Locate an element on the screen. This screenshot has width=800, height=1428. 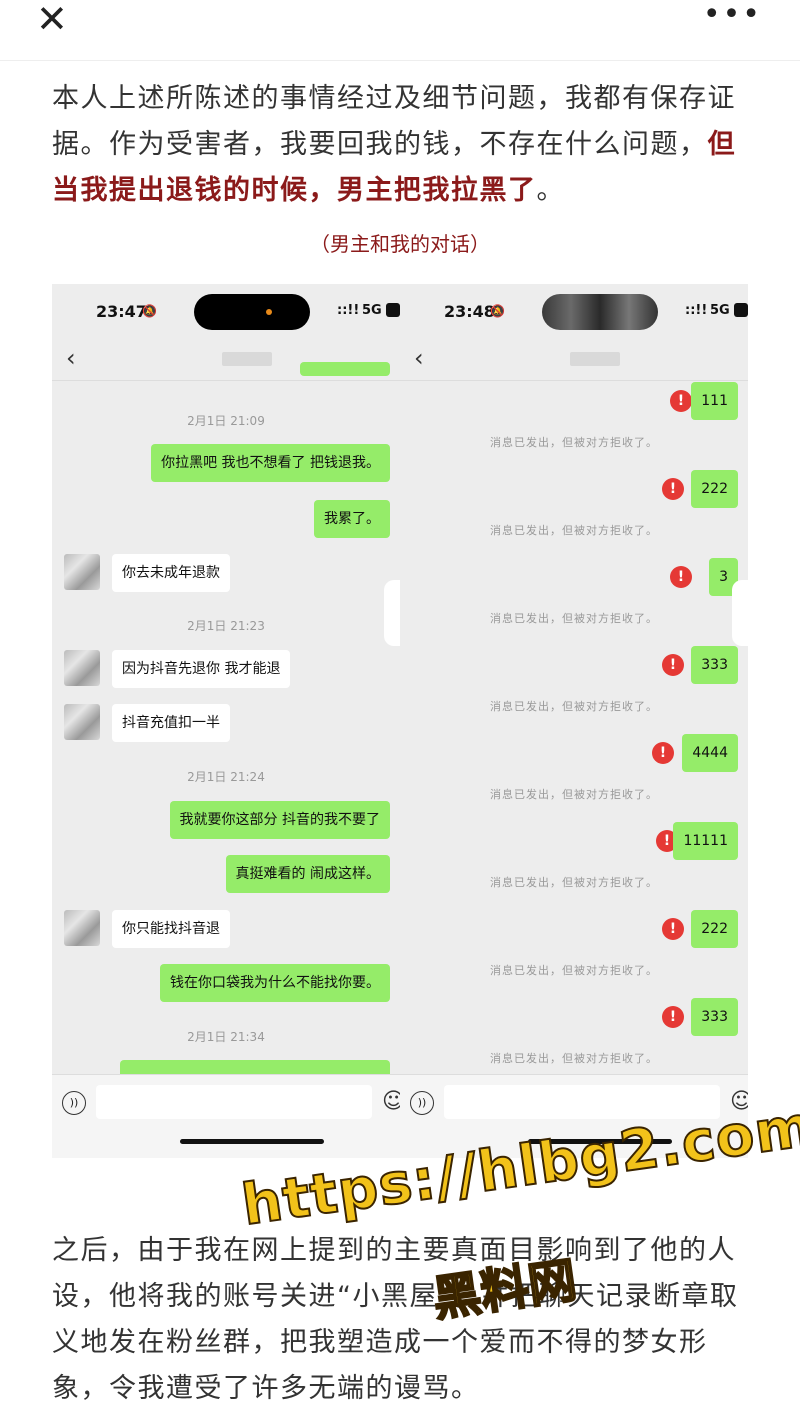
chat-bubble-out: 真挺难看的 闹成这样。 is located at coordinates (307, 874).